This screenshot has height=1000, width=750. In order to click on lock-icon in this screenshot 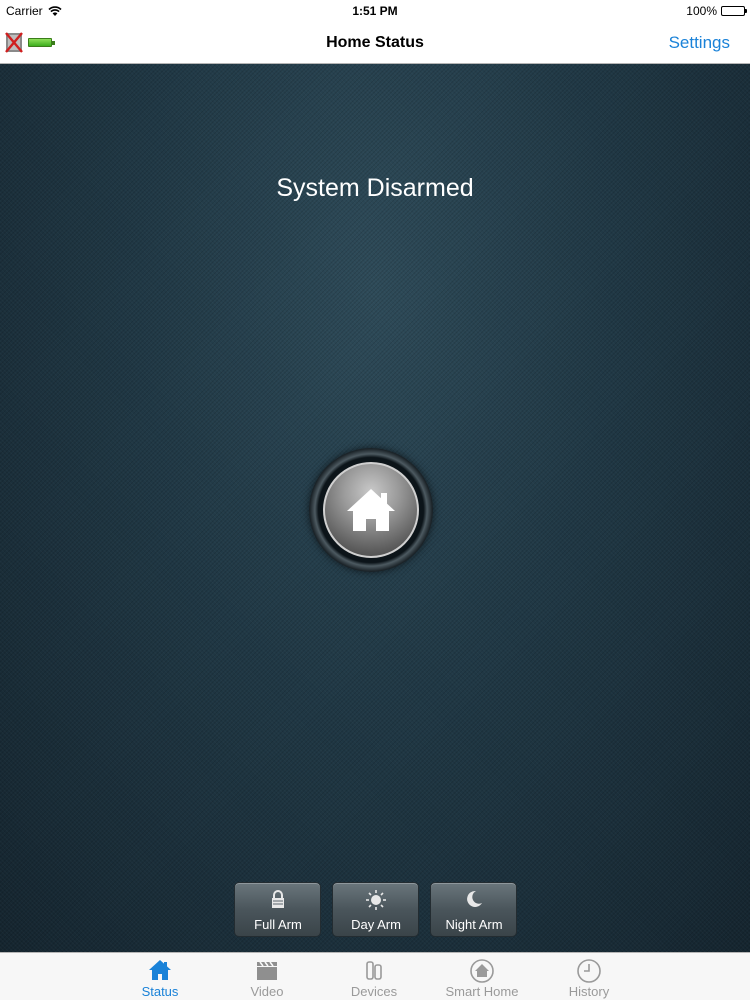, I will do `click(278, 900)`.